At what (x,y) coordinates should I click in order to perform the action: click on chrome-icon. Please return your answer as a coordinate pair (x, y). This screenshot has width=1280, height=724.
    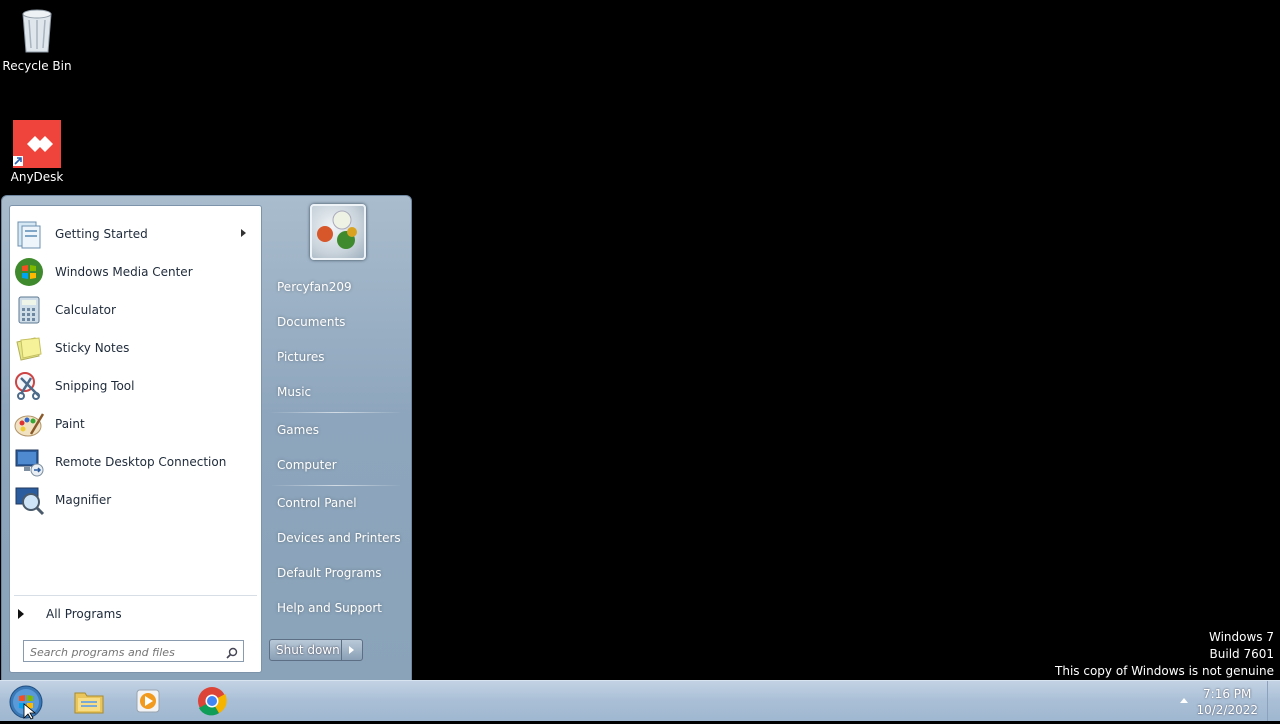
    Looking at the image, I should click on (212, 701).